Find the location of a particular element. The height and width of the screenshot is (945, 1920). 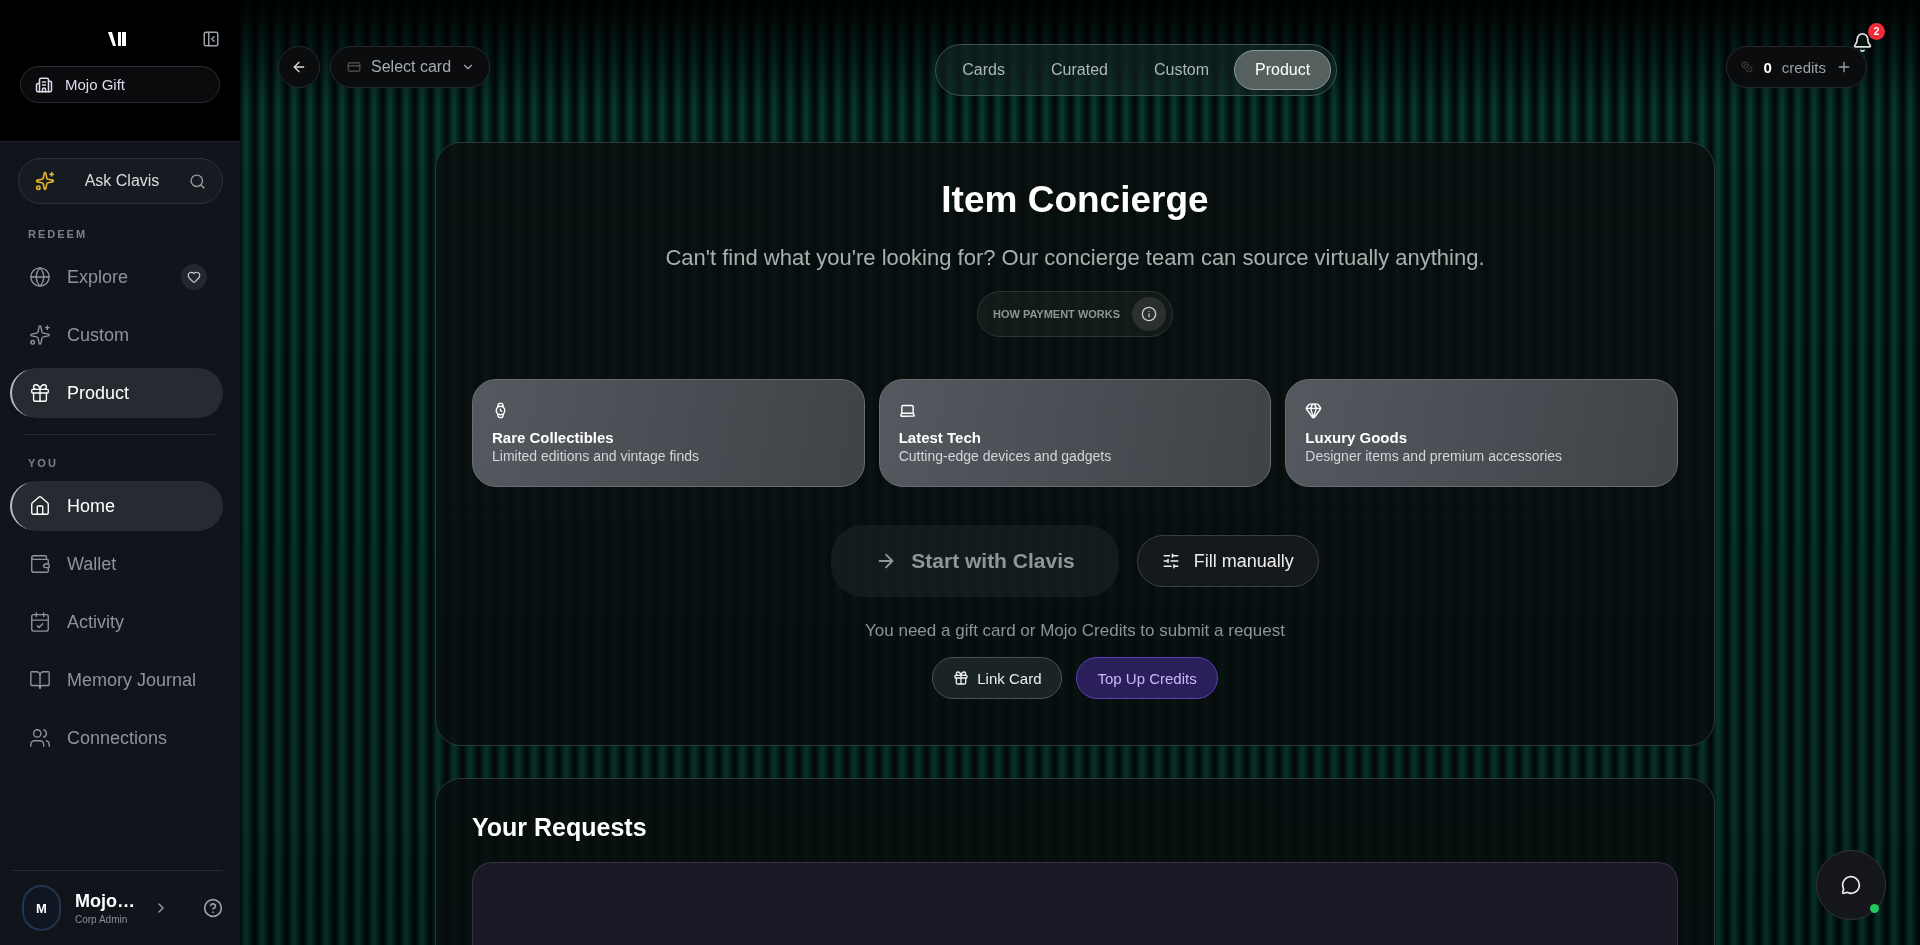

nav-item: Memory Journal is located at coordinates (117, 680).